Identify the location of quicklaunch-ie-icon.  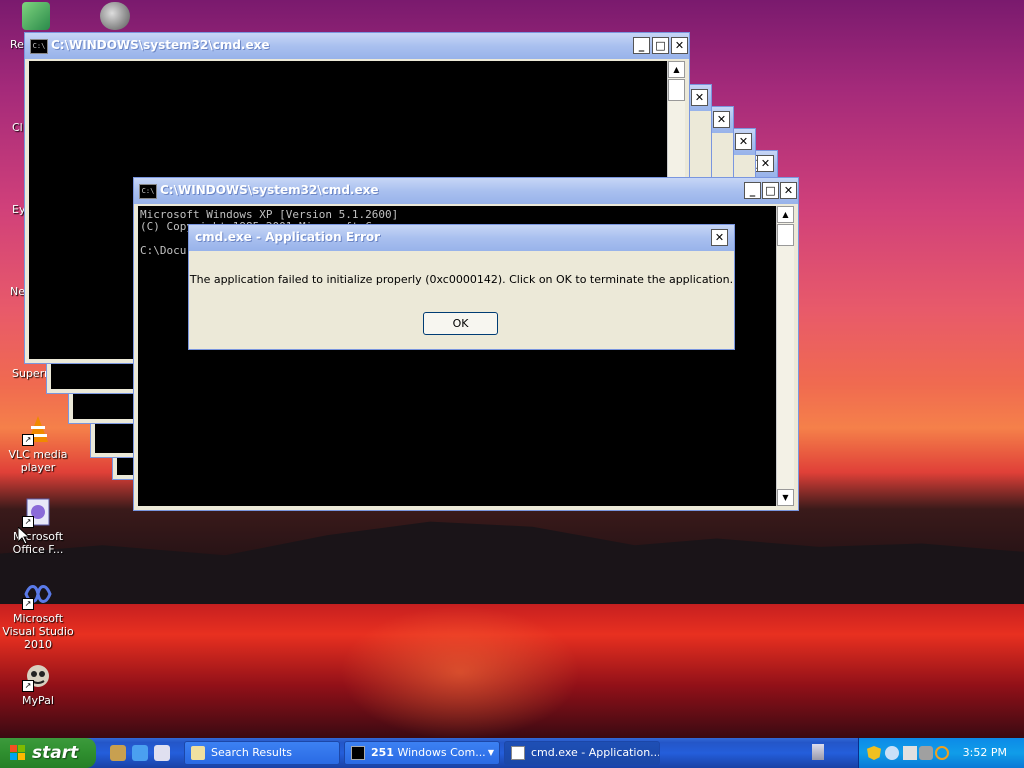
(140, 753).